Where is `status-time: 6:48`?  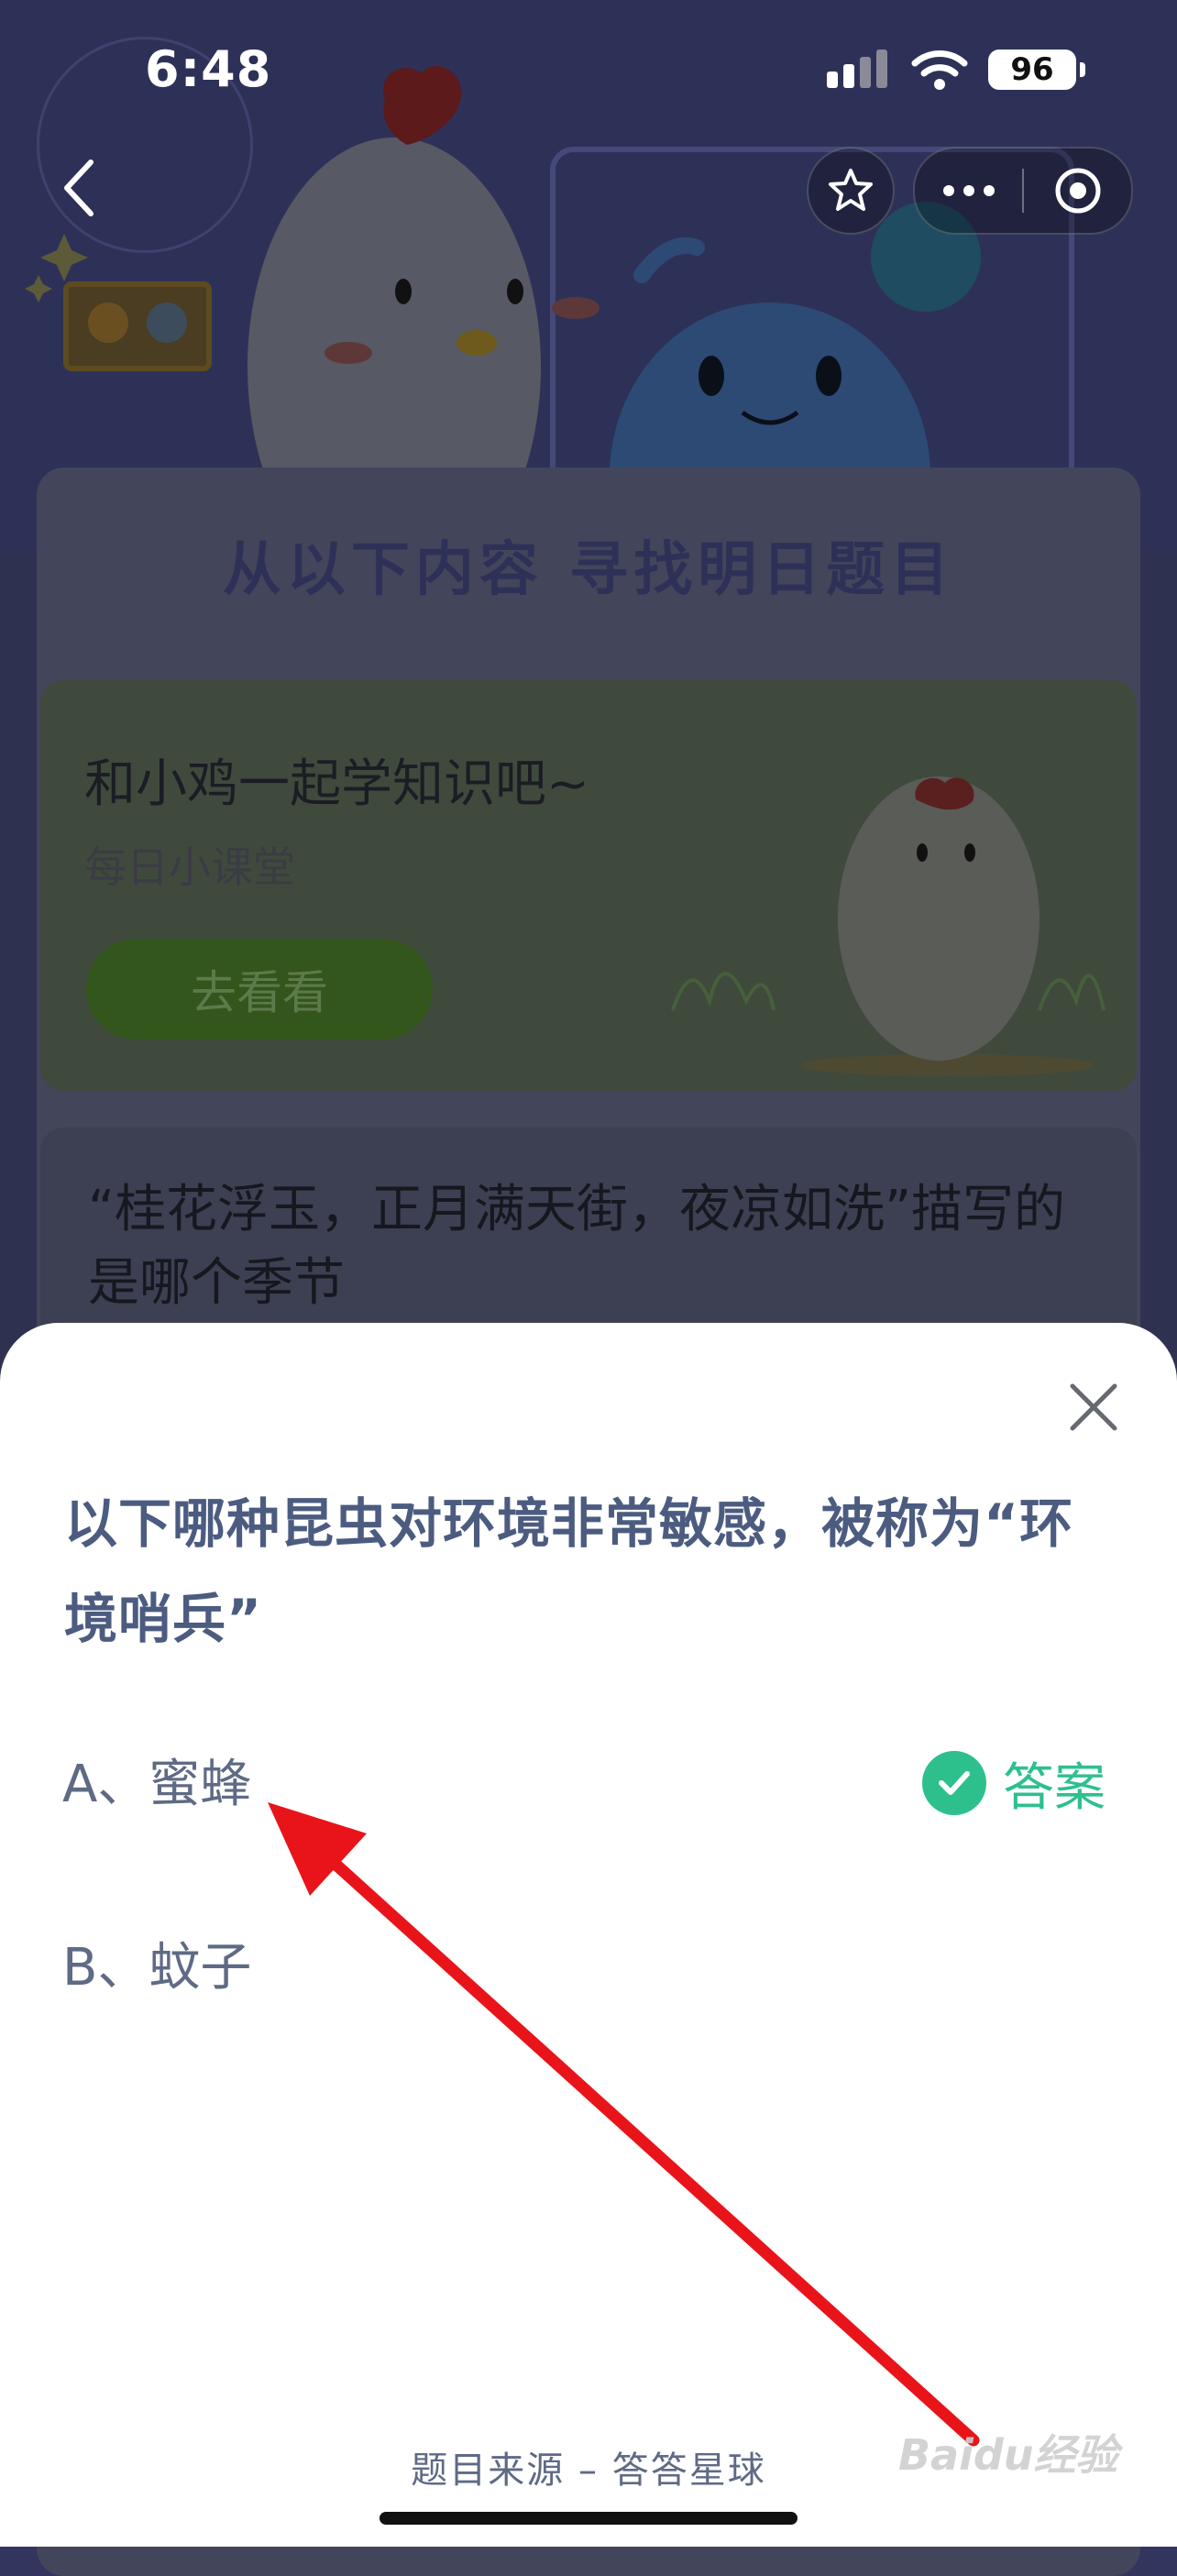
status-time: 6:48 is located at coordinates (208, 69).